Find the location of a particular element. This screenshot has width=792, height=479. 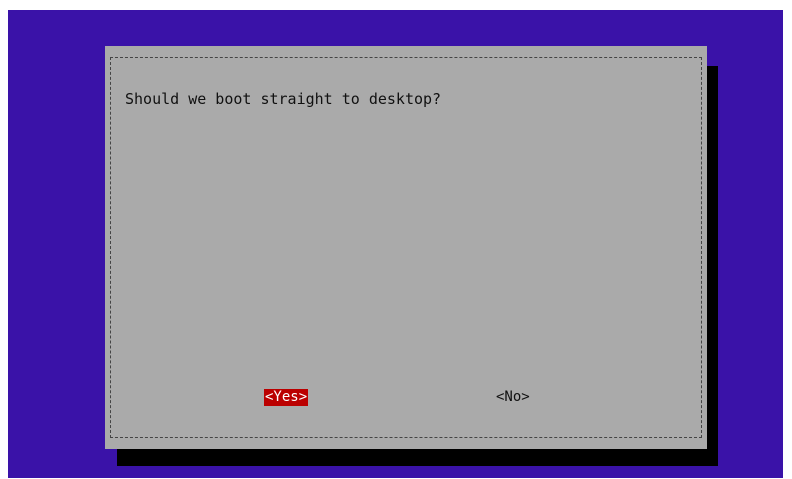

no-button: <No> is located at coordinates (513, 397).